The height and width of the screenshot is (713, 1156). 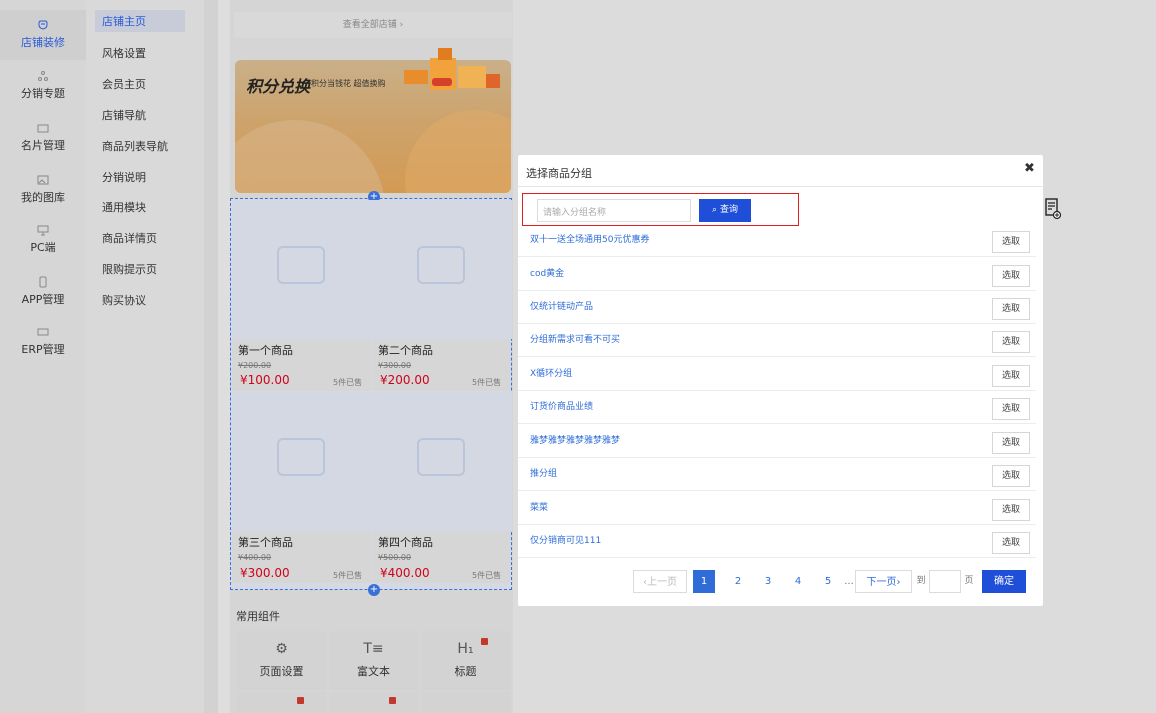 What do you see at coordinates (798, 581) in the screenshot?
I see `page-button-4: 4` at bounding box center [798, 581].